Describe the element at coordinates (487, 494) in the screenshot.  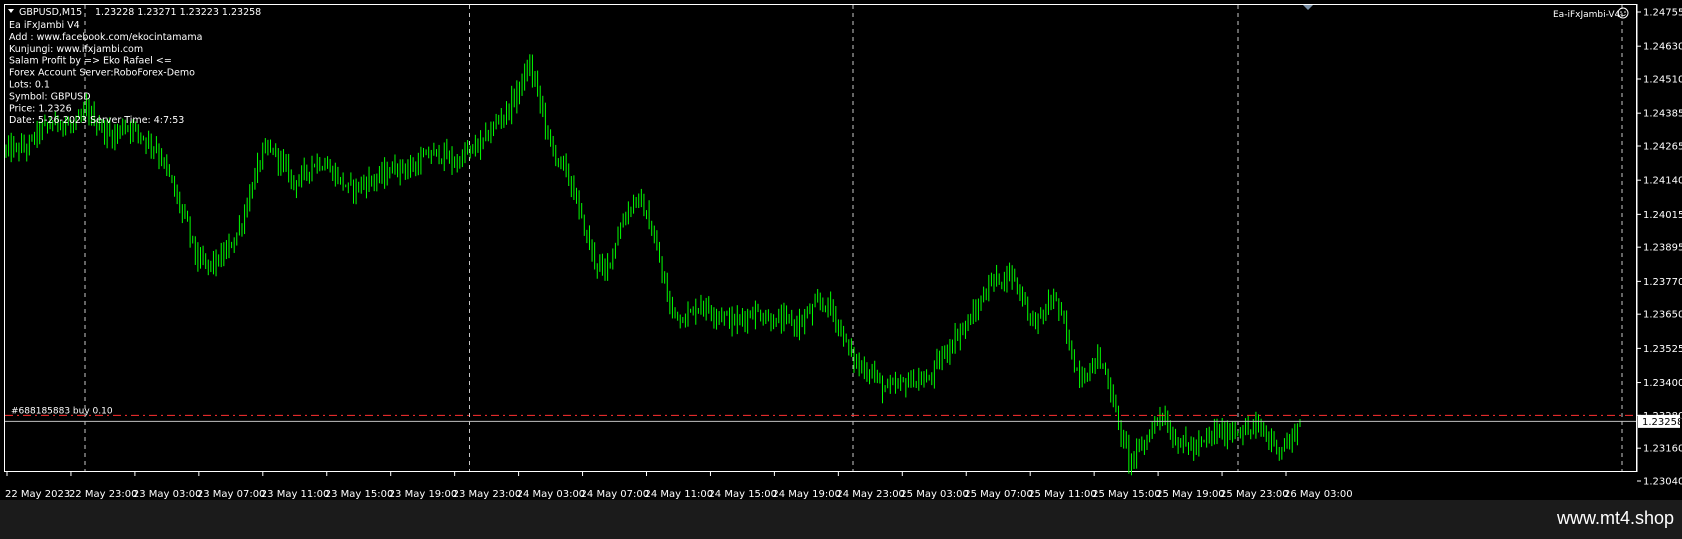
I see `time-tick-label: 23 May 23:00` at that location.